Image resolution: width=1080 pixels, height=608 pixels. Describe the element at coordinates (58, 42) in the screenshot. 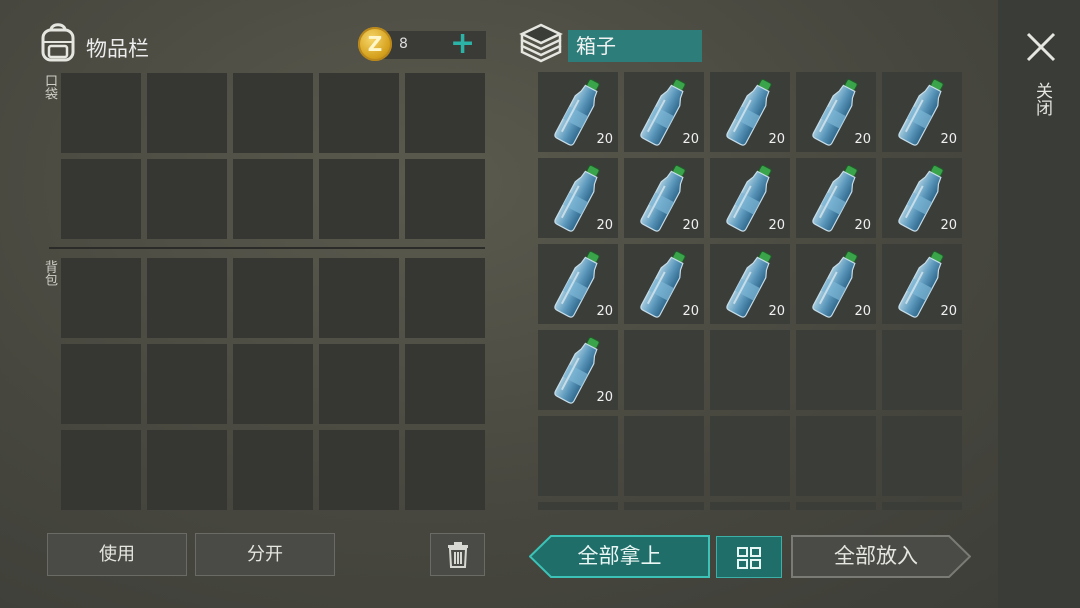

I see `backpack-icon` at that location.